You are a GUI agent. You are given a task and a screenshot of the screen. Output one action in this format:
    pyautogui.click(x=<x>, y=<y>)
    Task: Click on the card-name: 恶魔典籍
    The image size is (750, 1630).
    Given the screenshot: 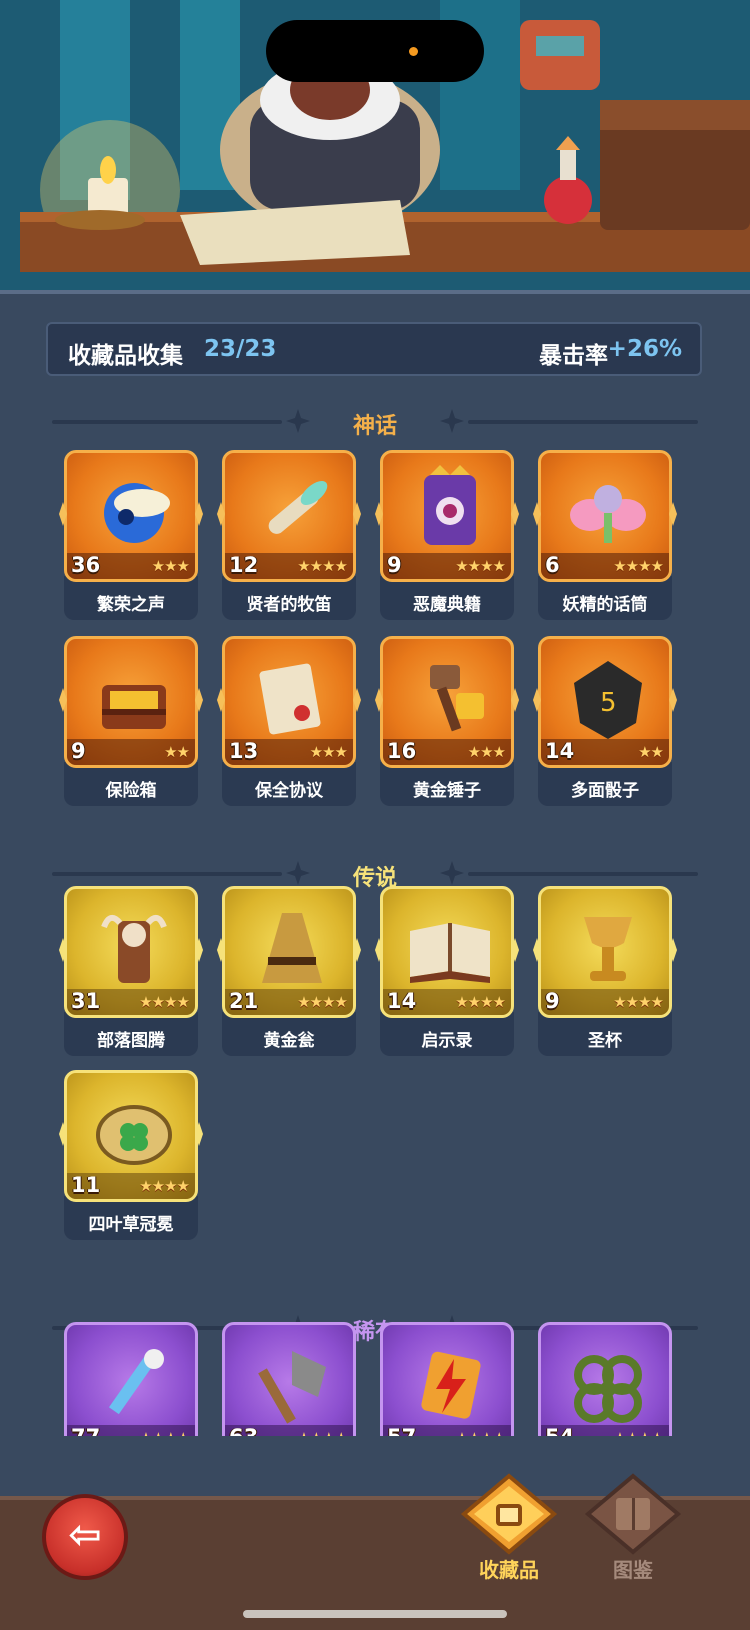 What is the action you would take?
    pyautogui.click(x=447, y=605)
    